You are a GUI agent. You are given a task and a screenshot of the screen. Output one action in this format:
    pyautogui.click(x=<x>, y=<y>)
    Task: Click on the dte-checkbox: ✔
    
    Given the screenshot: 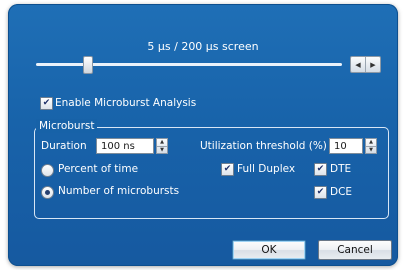 What is the action you would take?
    pyautogui.click(x=320, y=169)
    